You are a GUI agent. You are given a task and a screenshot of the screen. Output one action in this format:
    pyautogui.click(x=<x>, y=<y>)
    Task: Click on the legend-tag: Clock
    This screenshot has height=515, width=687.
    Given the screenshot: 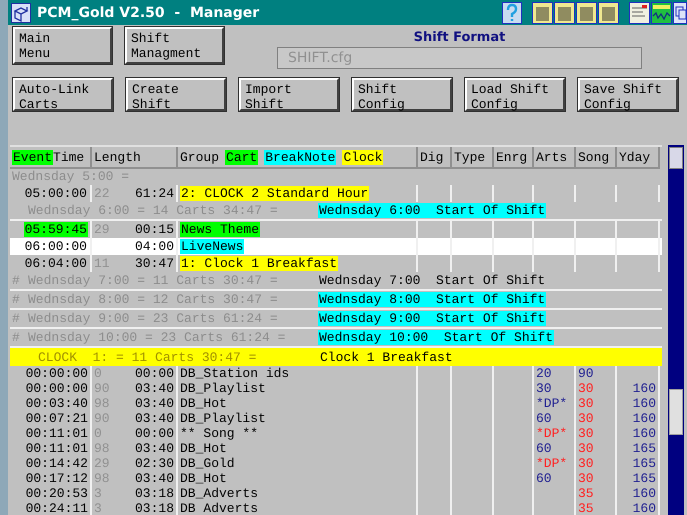 What is the action you would take?
    pyautogui.click(x=363, y=157)
    